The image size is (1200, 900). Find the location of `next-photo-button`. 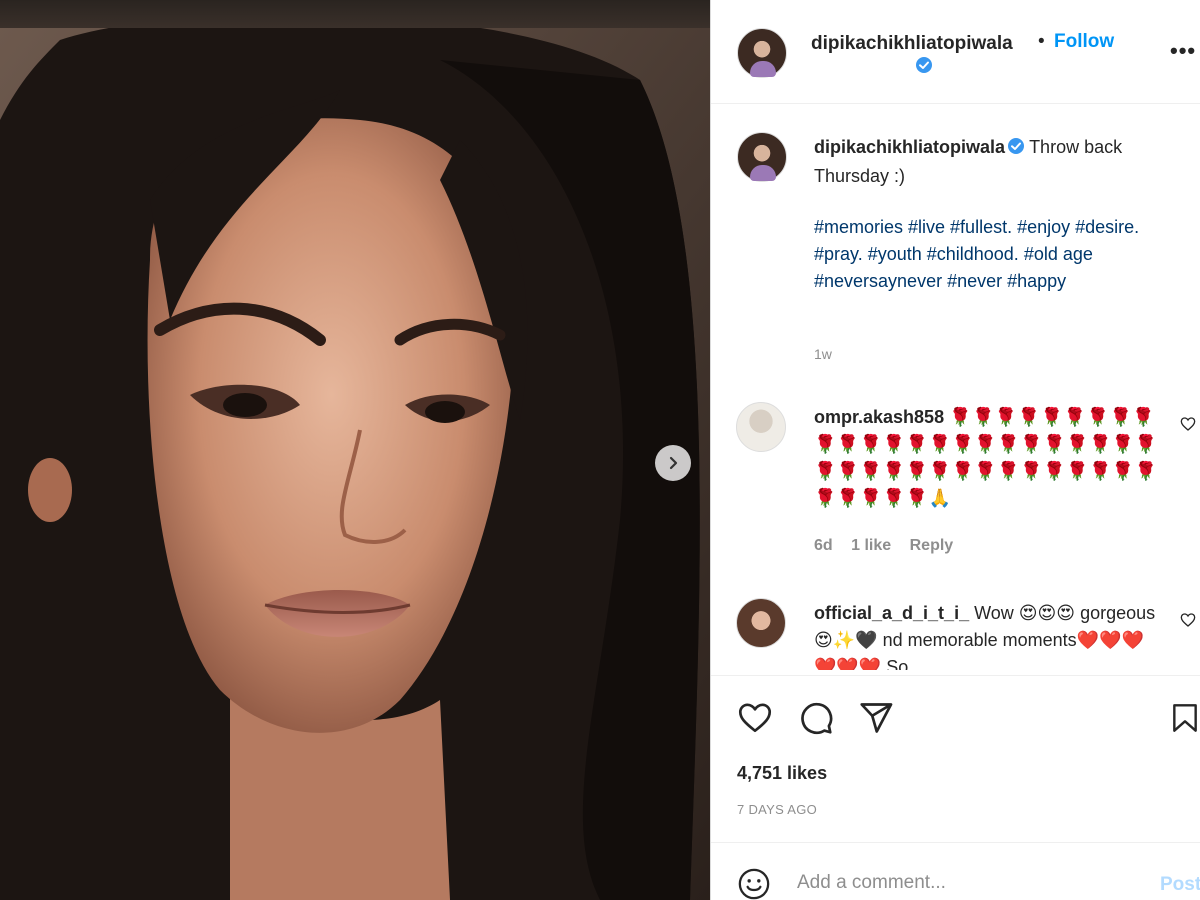

next-photo-button is located at coordinates (673, 463).